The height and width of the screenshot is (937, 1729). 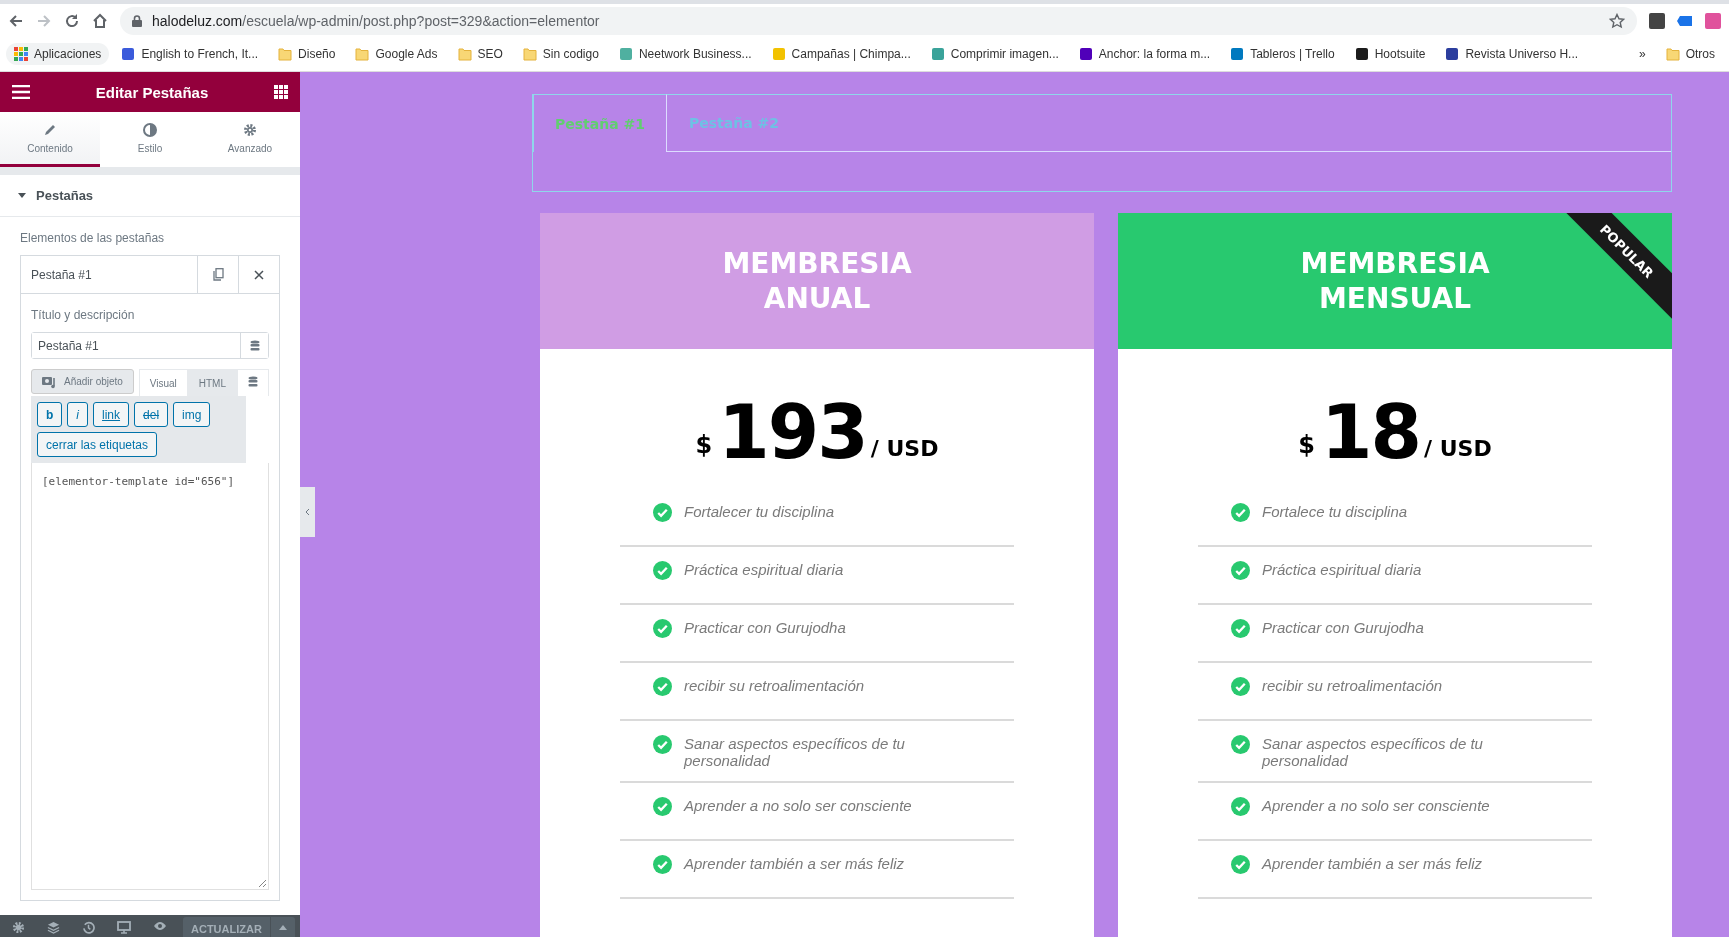 What do you see at coordinates (50, 414) in the screenshot?
I see `format-button: b` at bounding box center [50, 414].